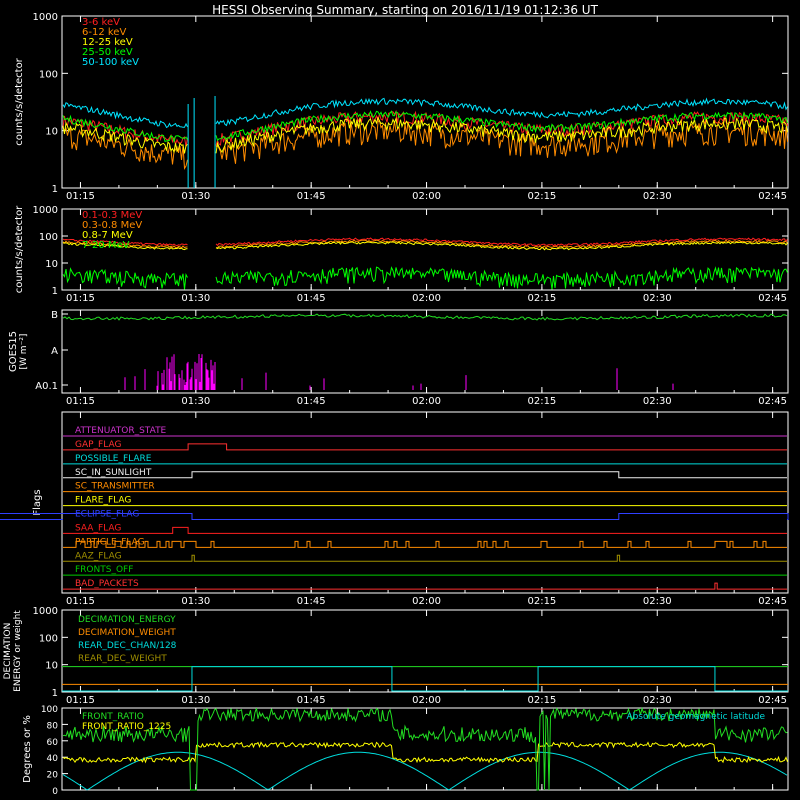 The height and width of the screenshot is (800, 800). What do you see at coordinates (98, 445) in the screenshot?
I see `flag-label: GAP_FLAG` at bounding box center [98, 445].